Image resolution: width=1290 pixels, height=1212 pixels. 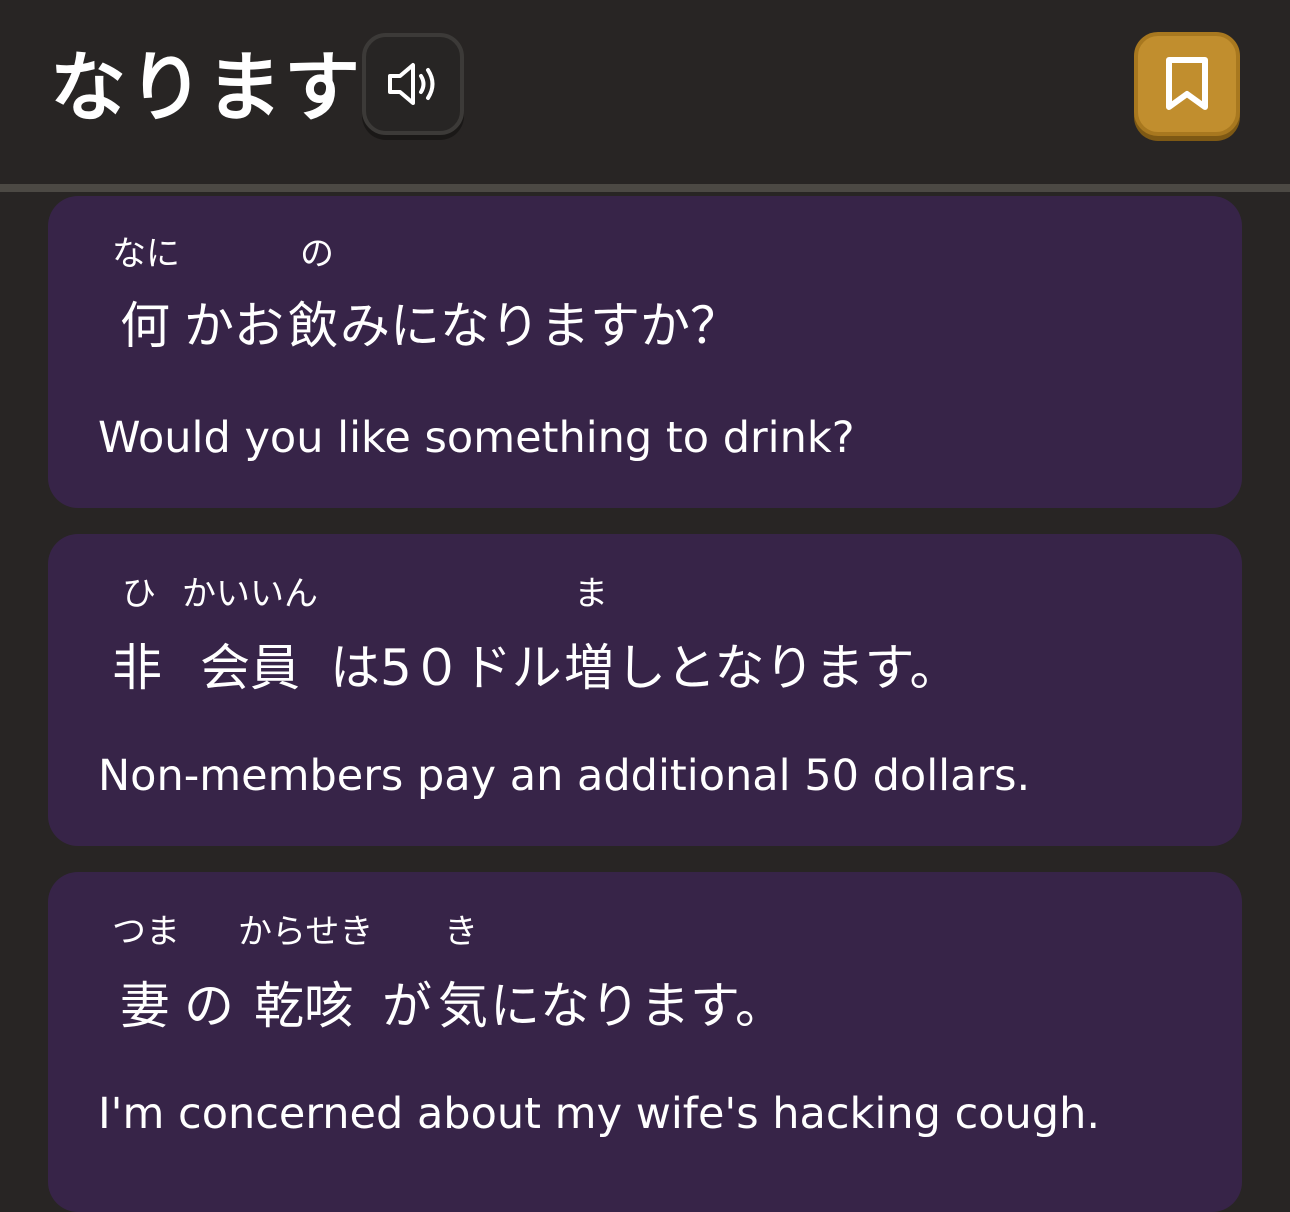 What do you see at coordinates (234, 326) in the screenshot?
I see `japanese-text: かお` at bounding box center [234, 326].